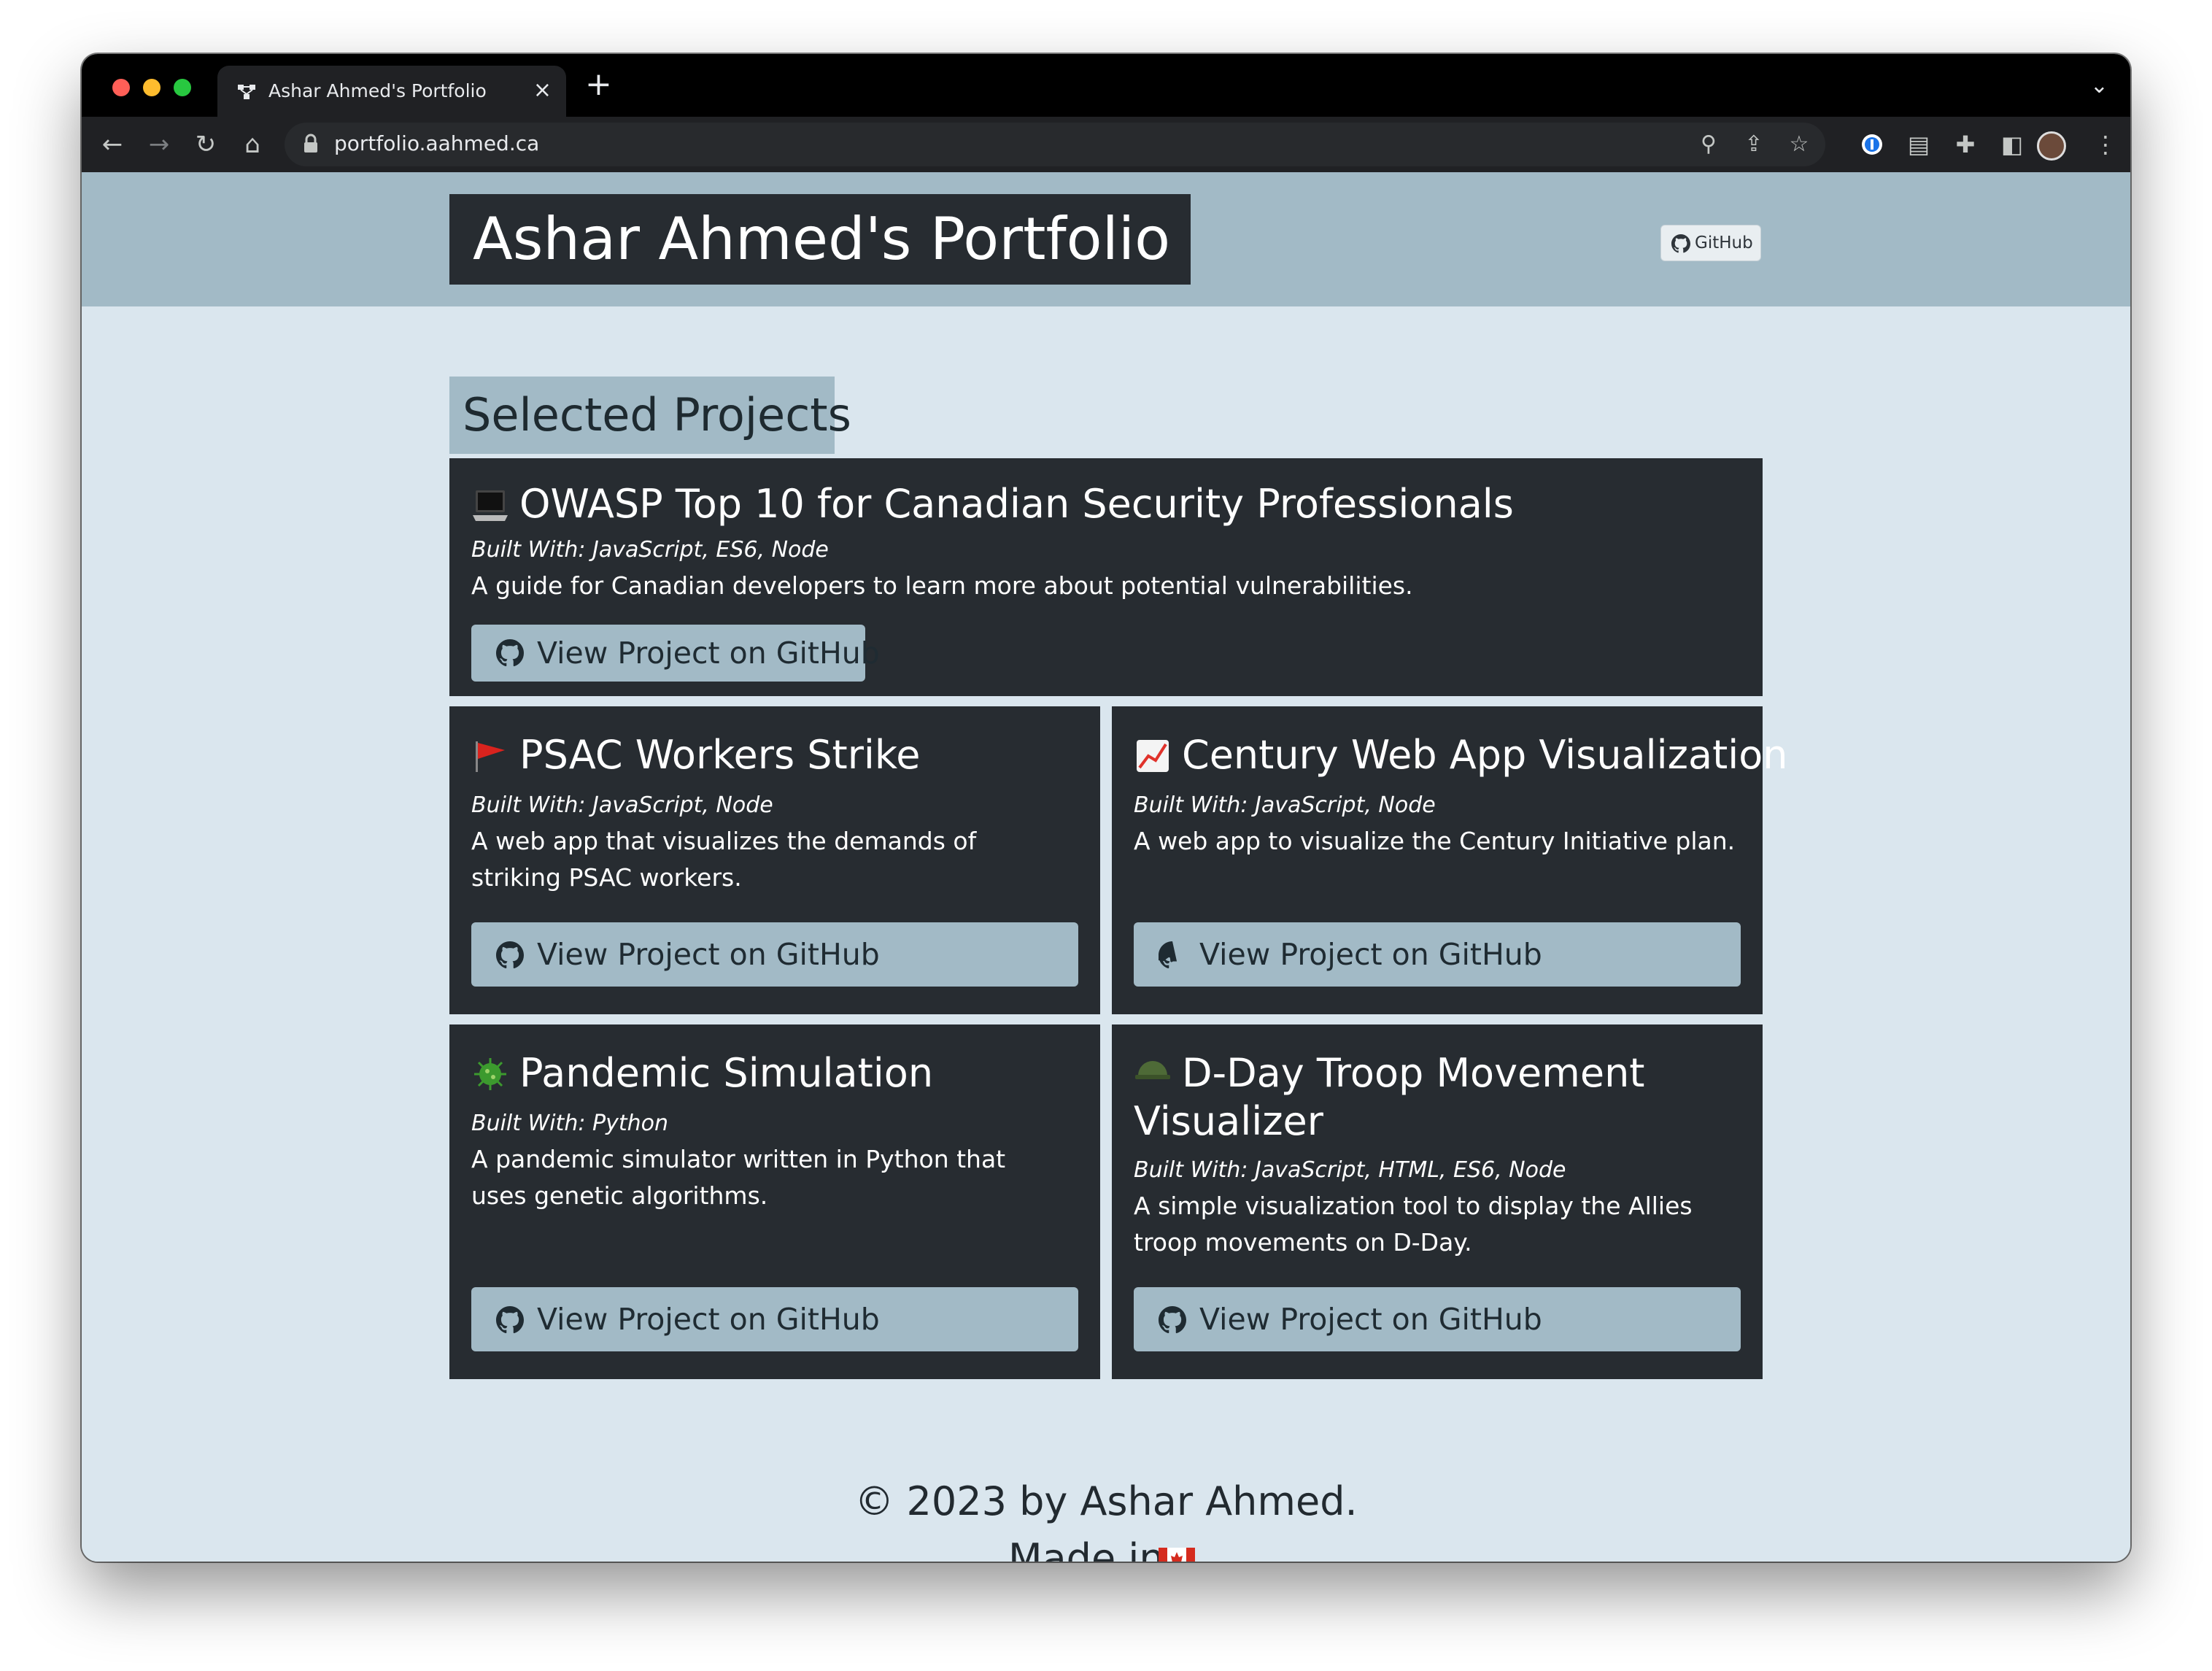 This screenshot has height=1671, width=2212. Describe the element at coordinates (311, 143) in the screenshot. I see `lock-icon` at that location.